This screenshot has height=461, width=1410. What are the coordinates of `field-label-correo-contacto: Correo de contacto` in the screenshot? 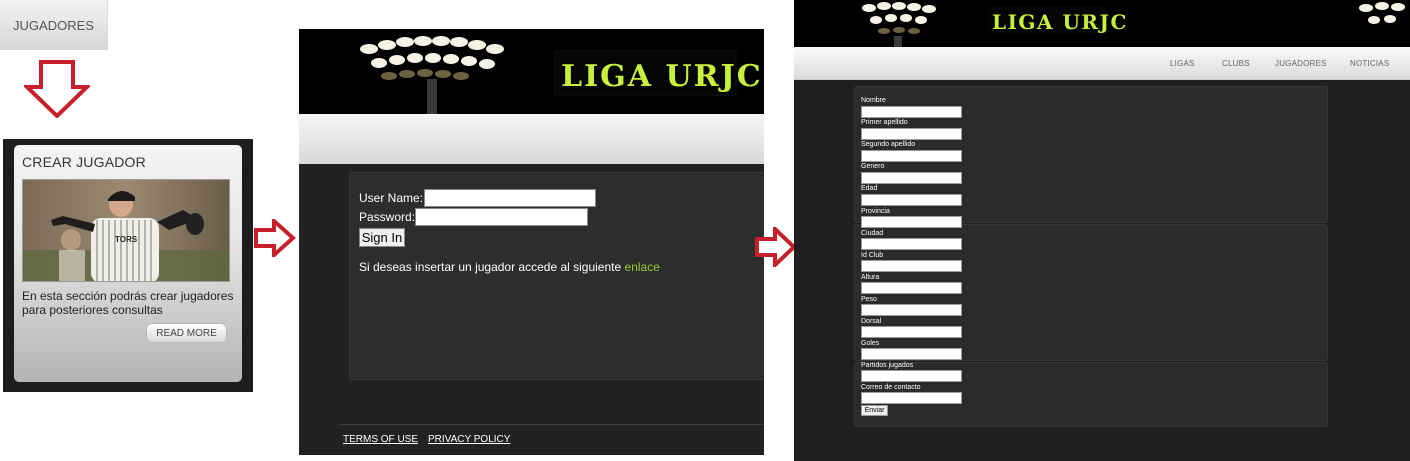 It's located at (891, 387).